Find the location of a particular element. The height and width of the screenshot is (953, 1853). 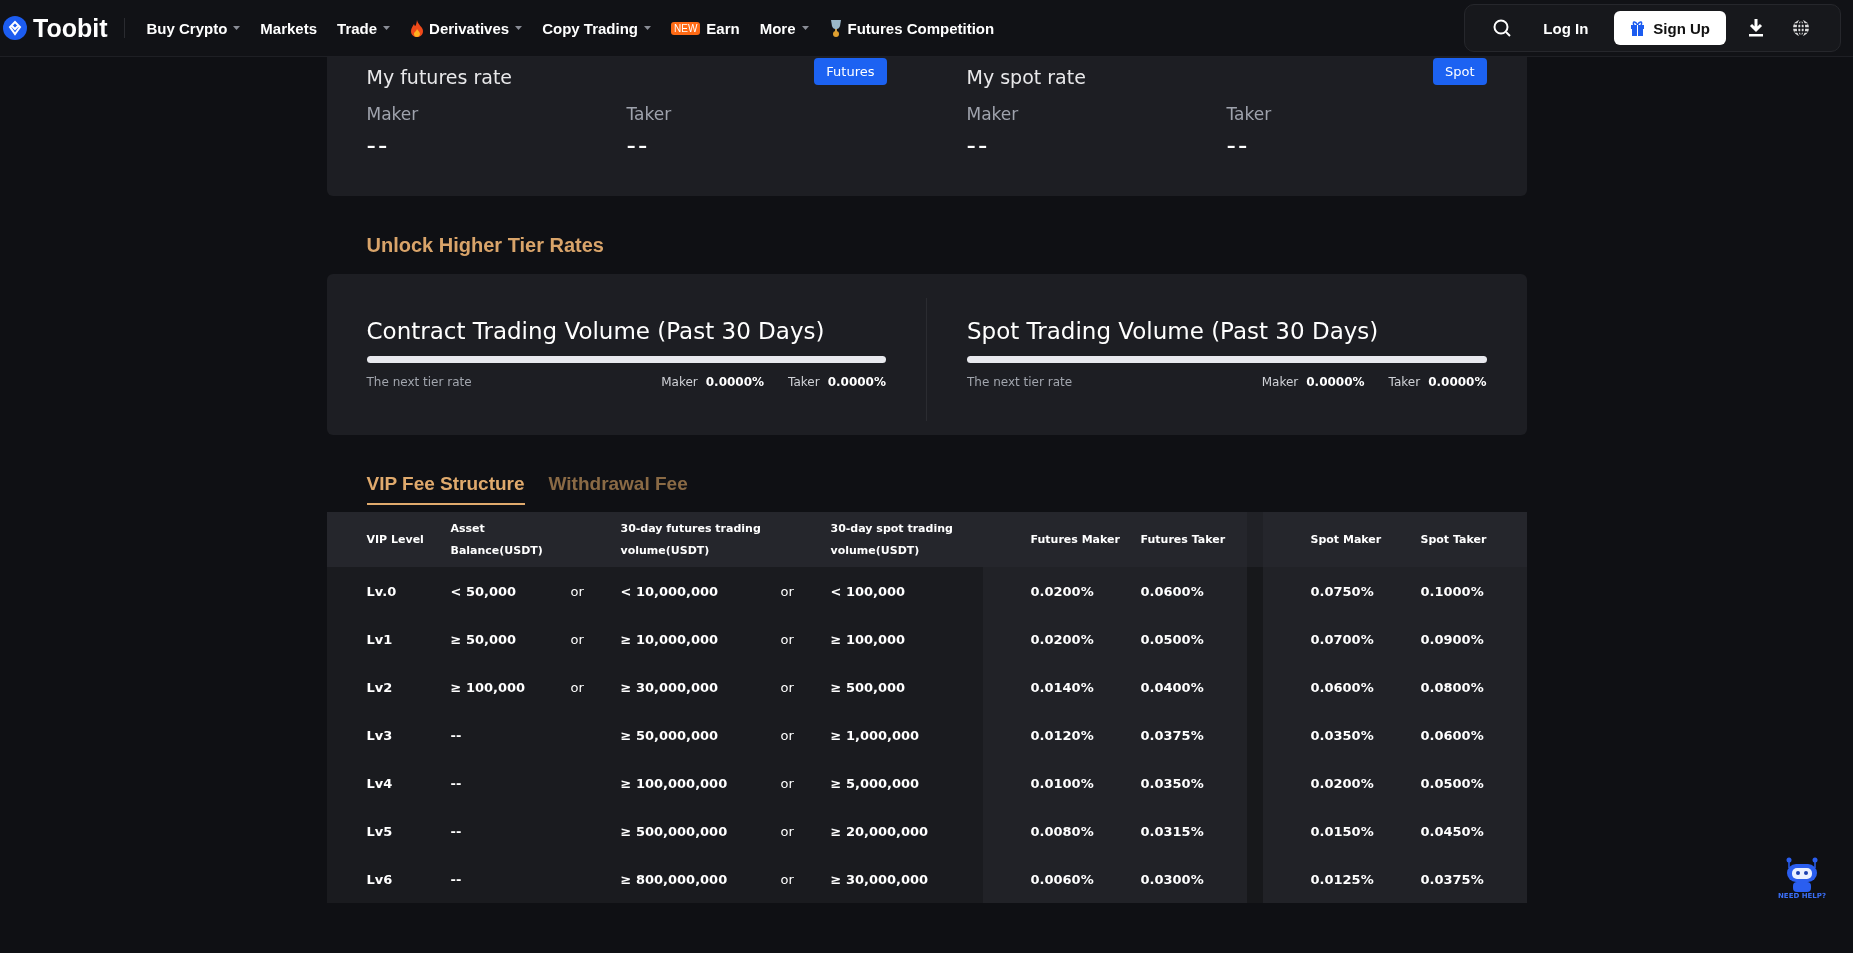

table-cell-text: ≥ 1,000,000 is located at coordinates (875, 735).